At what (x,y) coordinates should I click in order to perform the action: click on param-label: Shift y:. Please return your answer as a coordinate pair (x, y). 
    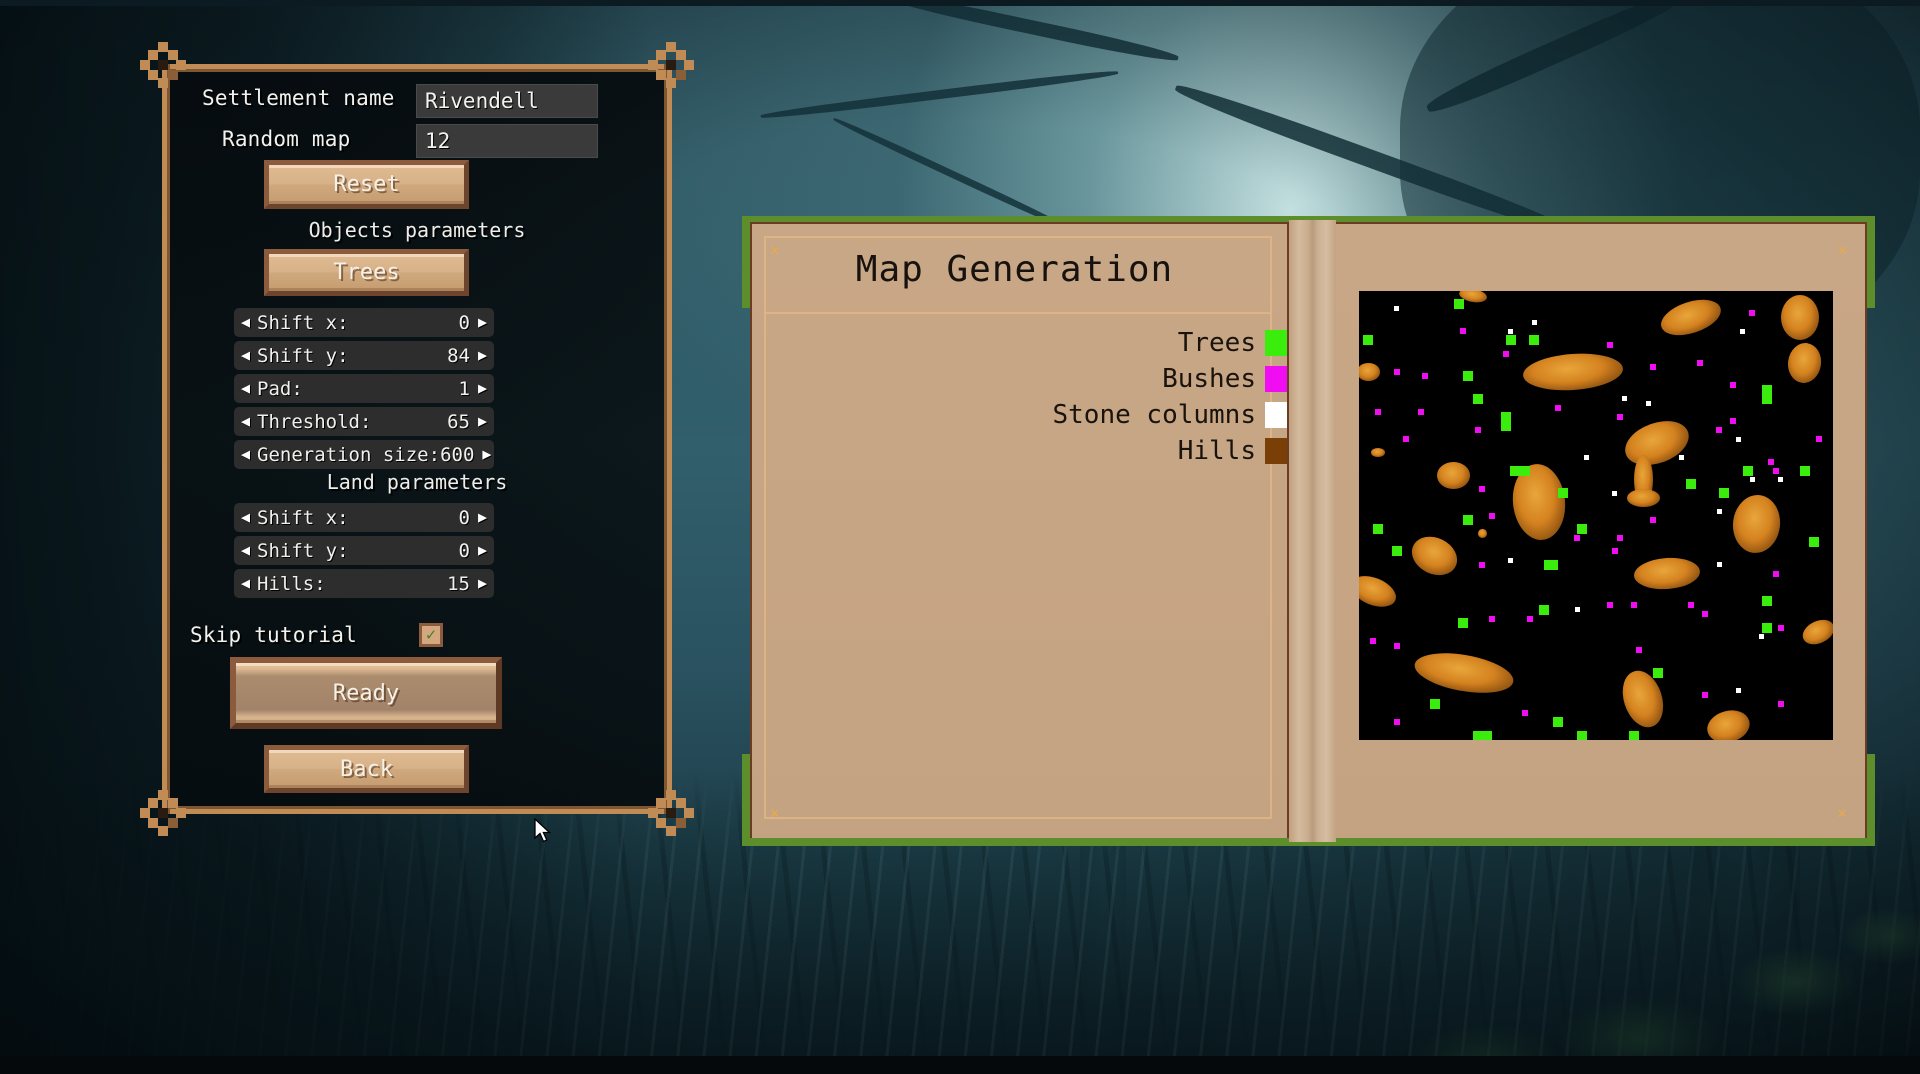
    Looking at the image, I should click on (303, 550).